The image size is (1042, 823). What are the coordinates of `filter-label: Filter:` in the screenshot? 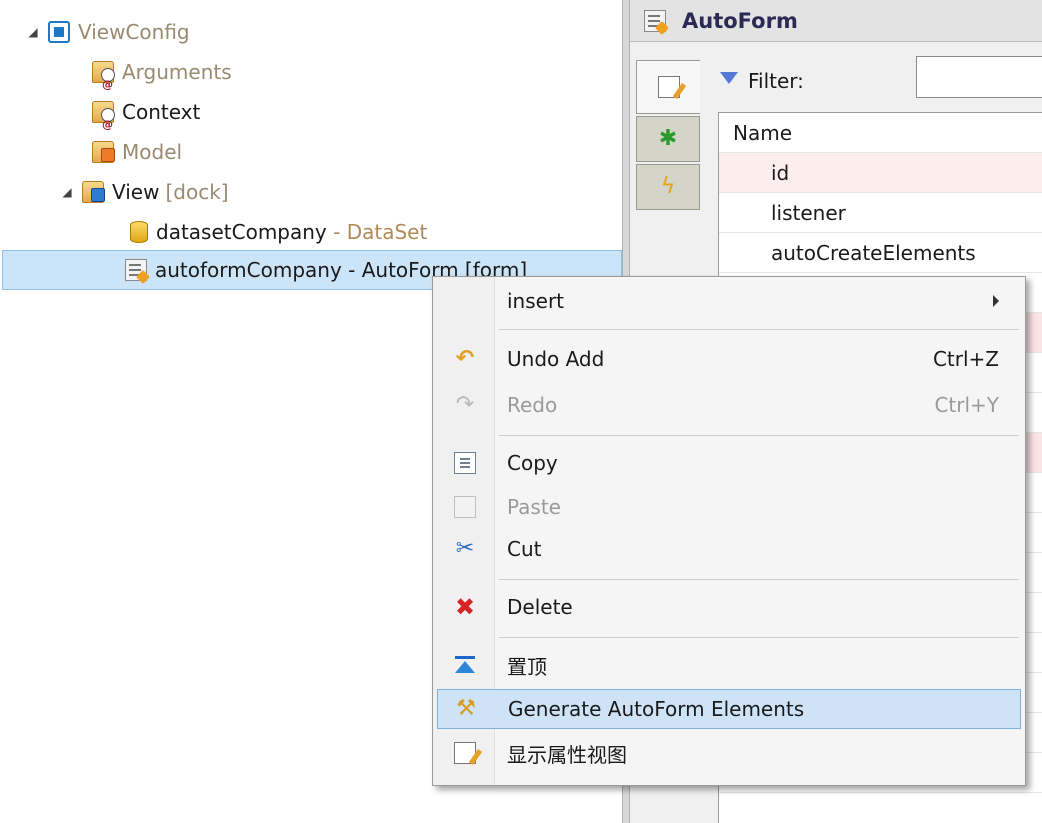 It's located at (776, 81).